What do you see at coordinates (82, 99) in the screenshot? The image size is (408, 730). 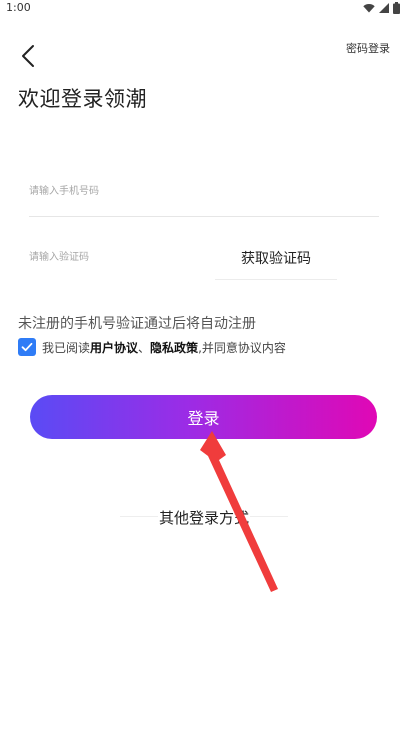 I see `page-title: 欢迎登录领潮` at bounding box center [82, 99].